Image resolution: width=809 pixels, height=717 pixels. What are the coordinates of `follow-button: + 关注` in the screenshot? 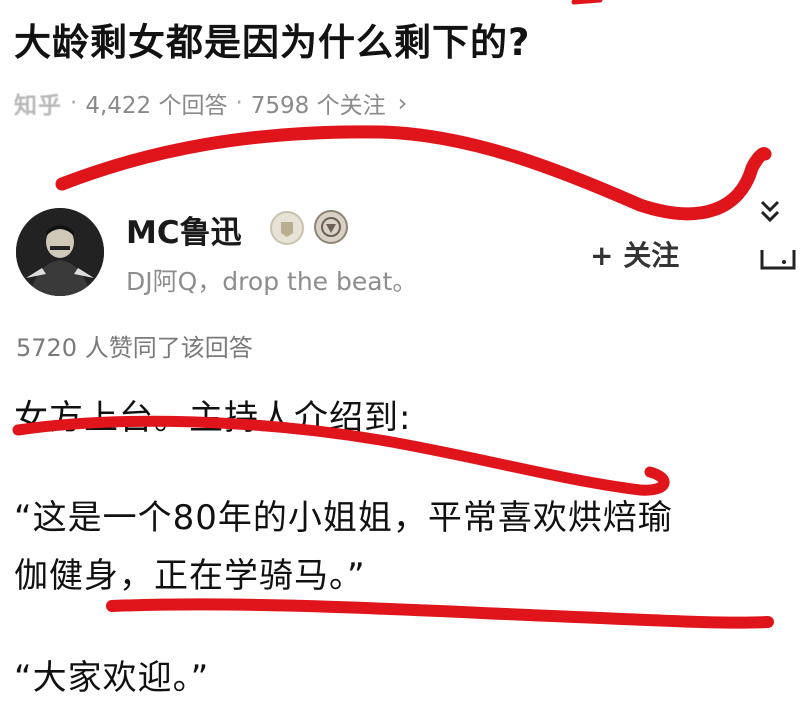 It's located at (634, 254).